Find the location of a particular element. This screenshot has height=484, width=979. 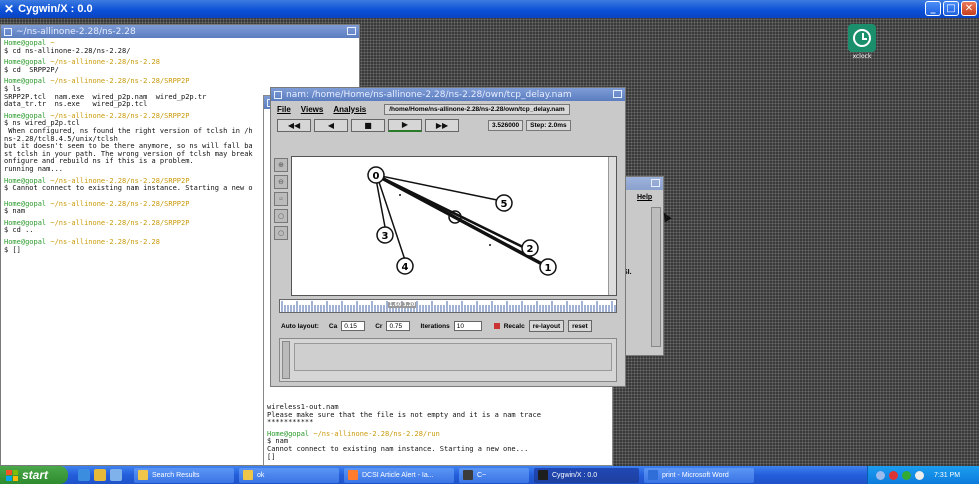

start-label: start is located at coordinates (35, 475).